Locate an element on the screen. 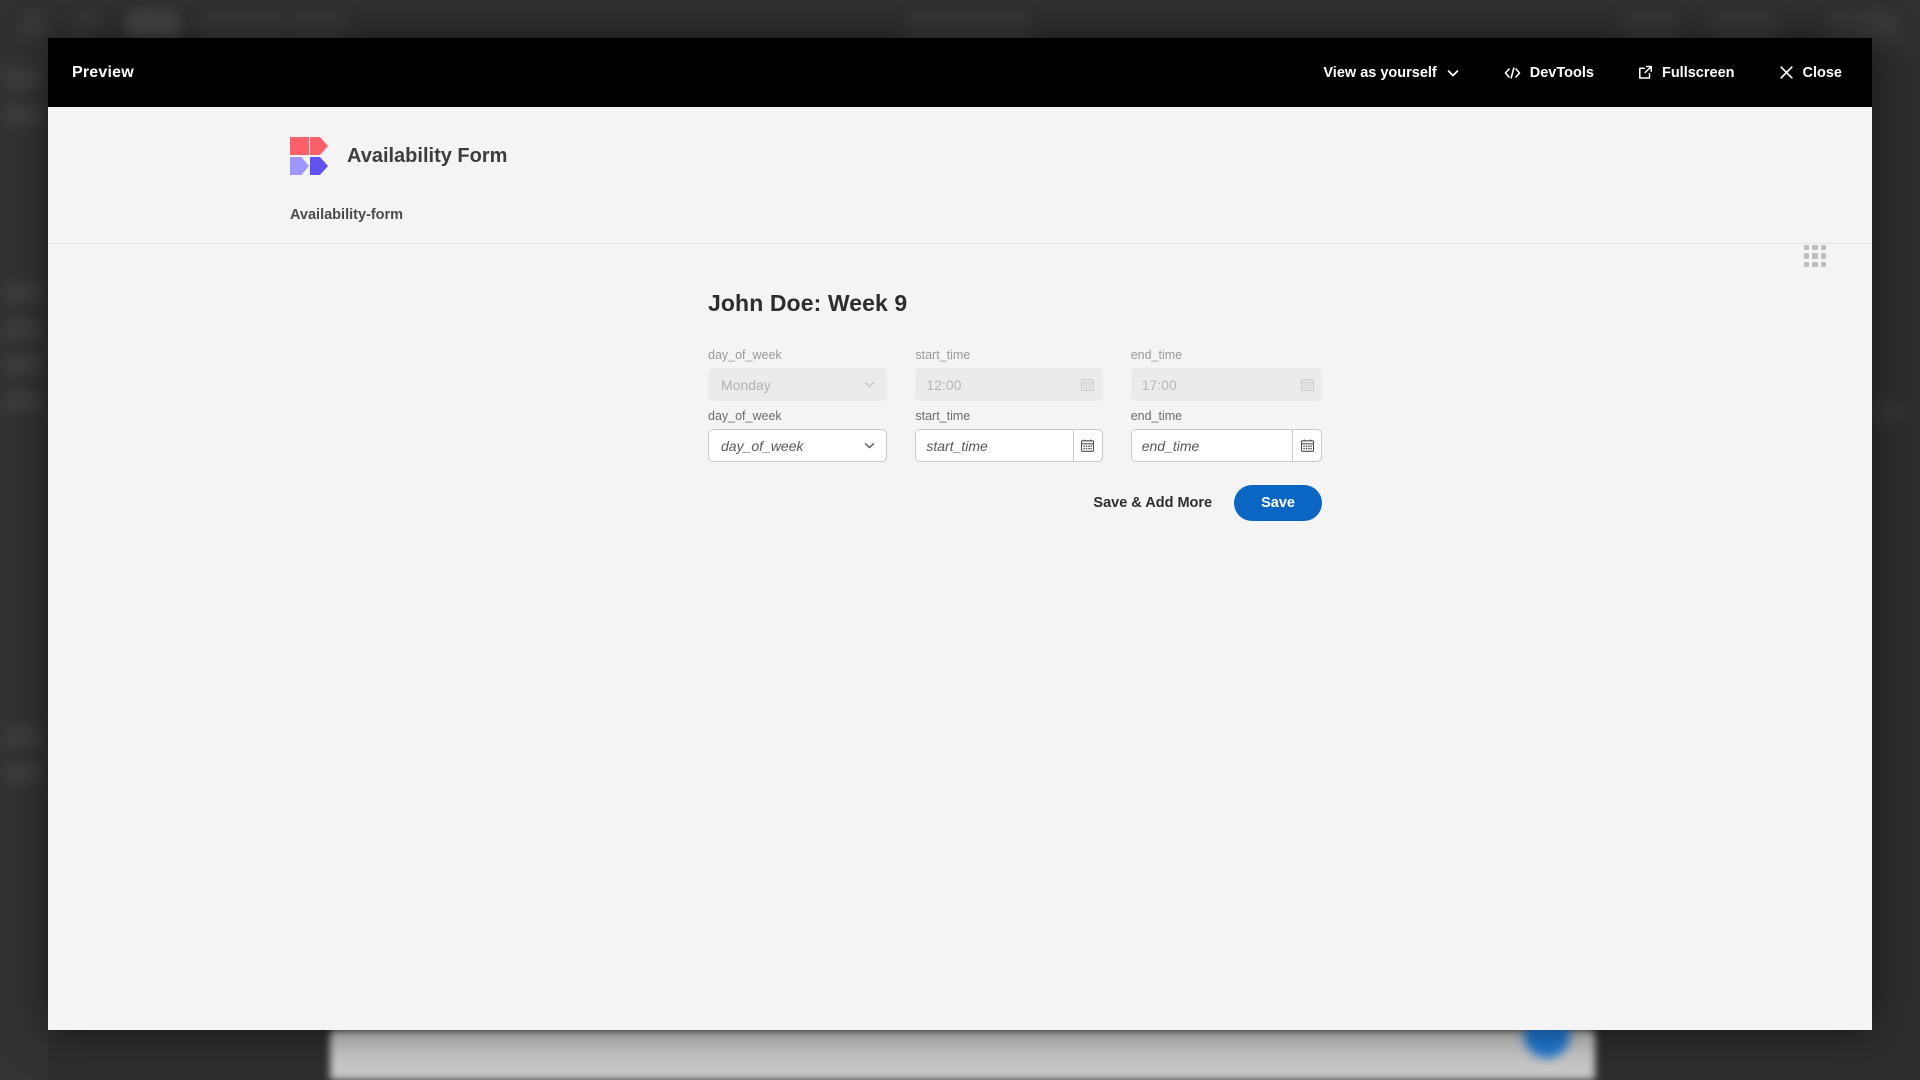 The height and width of the screenshot is (1080, 1920). field-start-time-2: start_time start_time is located at coordinates (1009, 435).